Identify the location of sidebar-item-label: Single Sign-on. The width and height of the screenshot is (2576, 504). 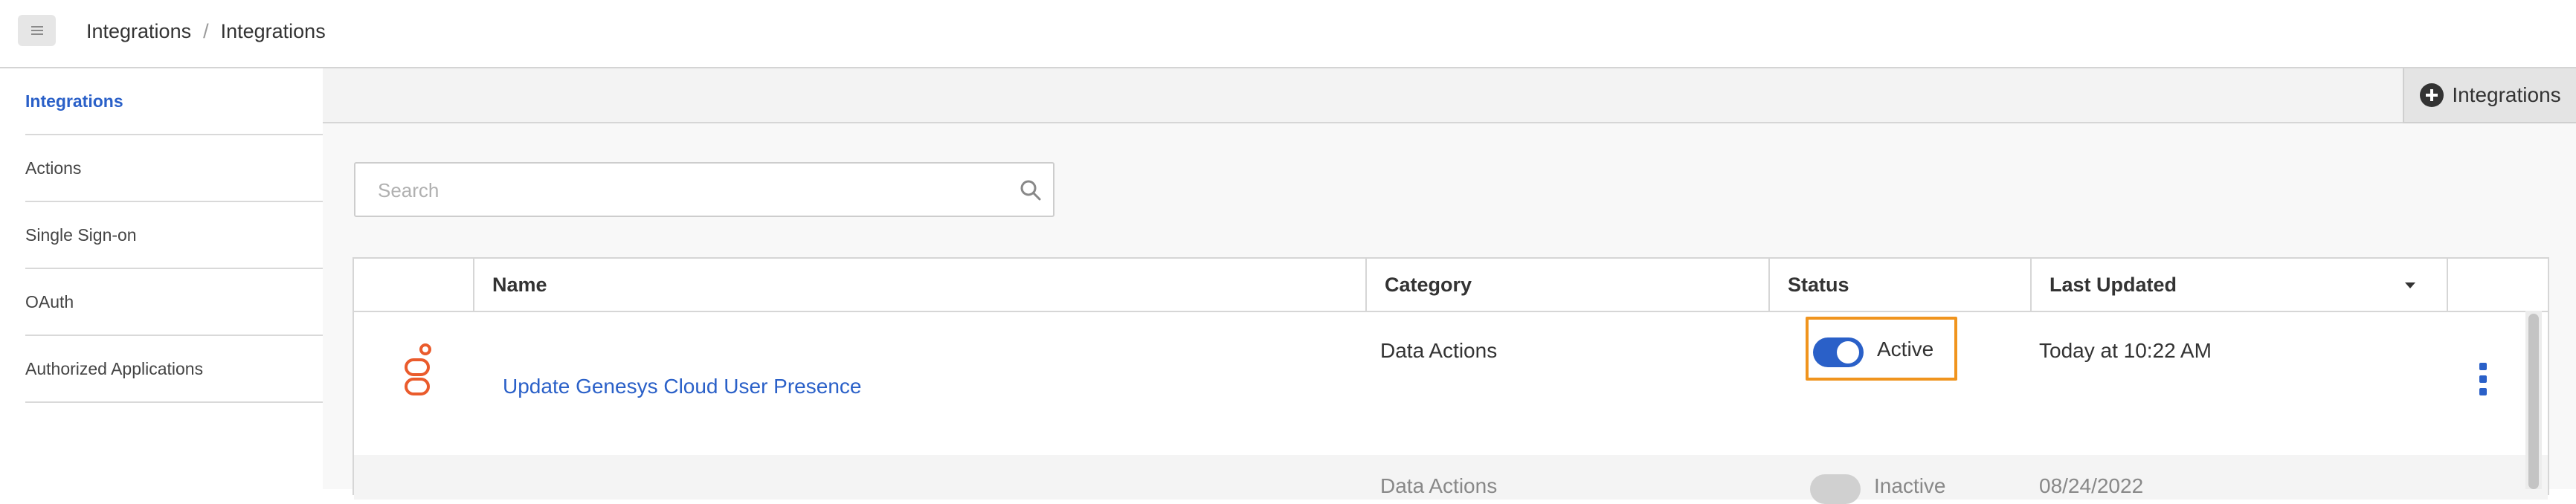
(81, 235).